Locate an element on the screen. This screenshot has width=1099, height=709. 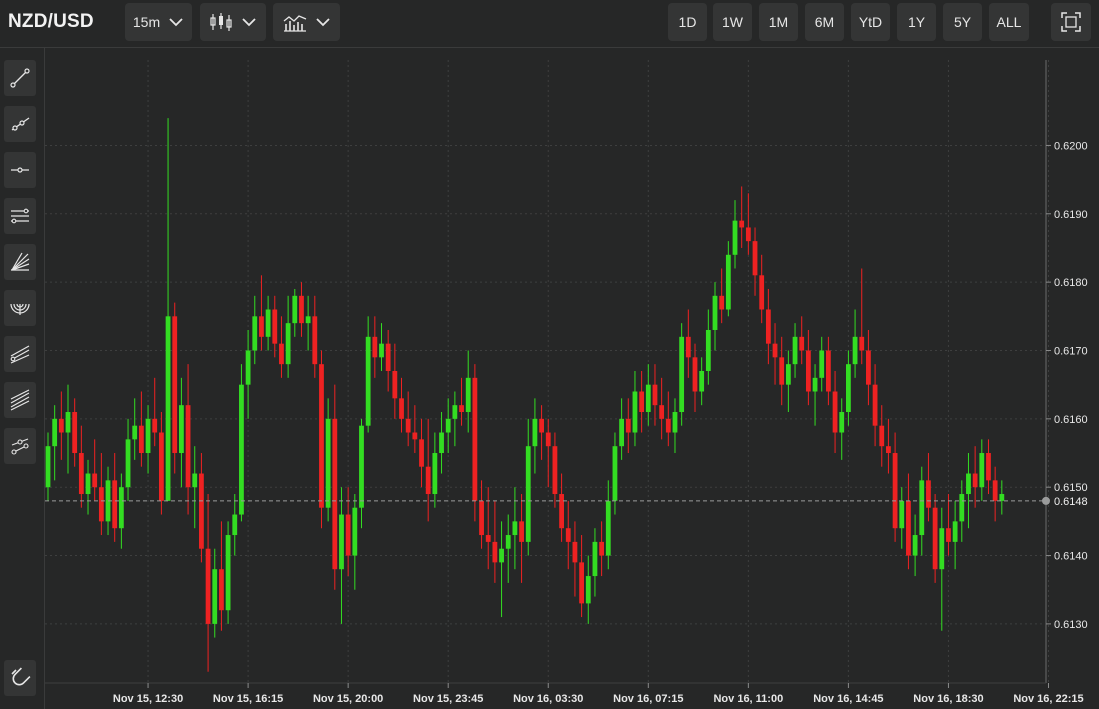
symbol-title: NZD/USD is located at coordinates (51, 21).